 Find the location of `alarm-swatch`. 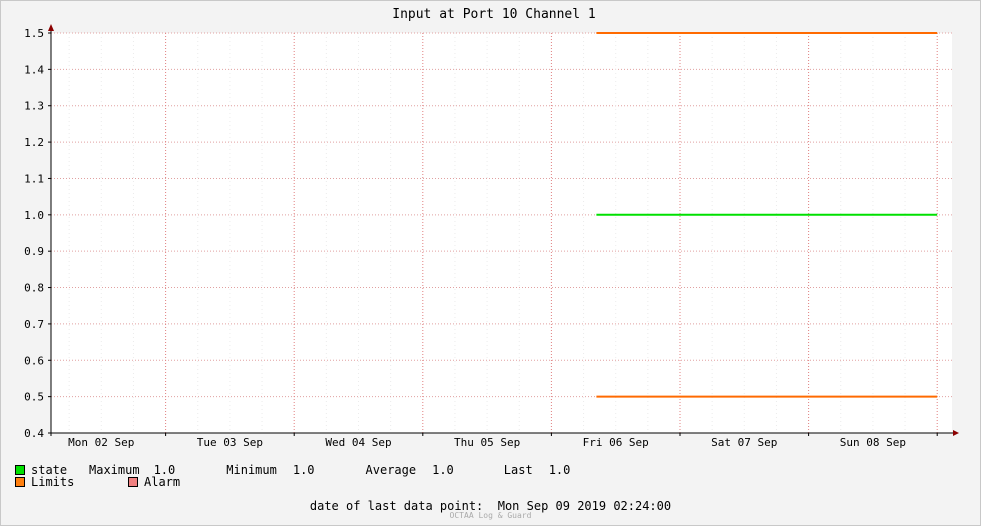

alarm-swatch is located at coordinates (133, 482).